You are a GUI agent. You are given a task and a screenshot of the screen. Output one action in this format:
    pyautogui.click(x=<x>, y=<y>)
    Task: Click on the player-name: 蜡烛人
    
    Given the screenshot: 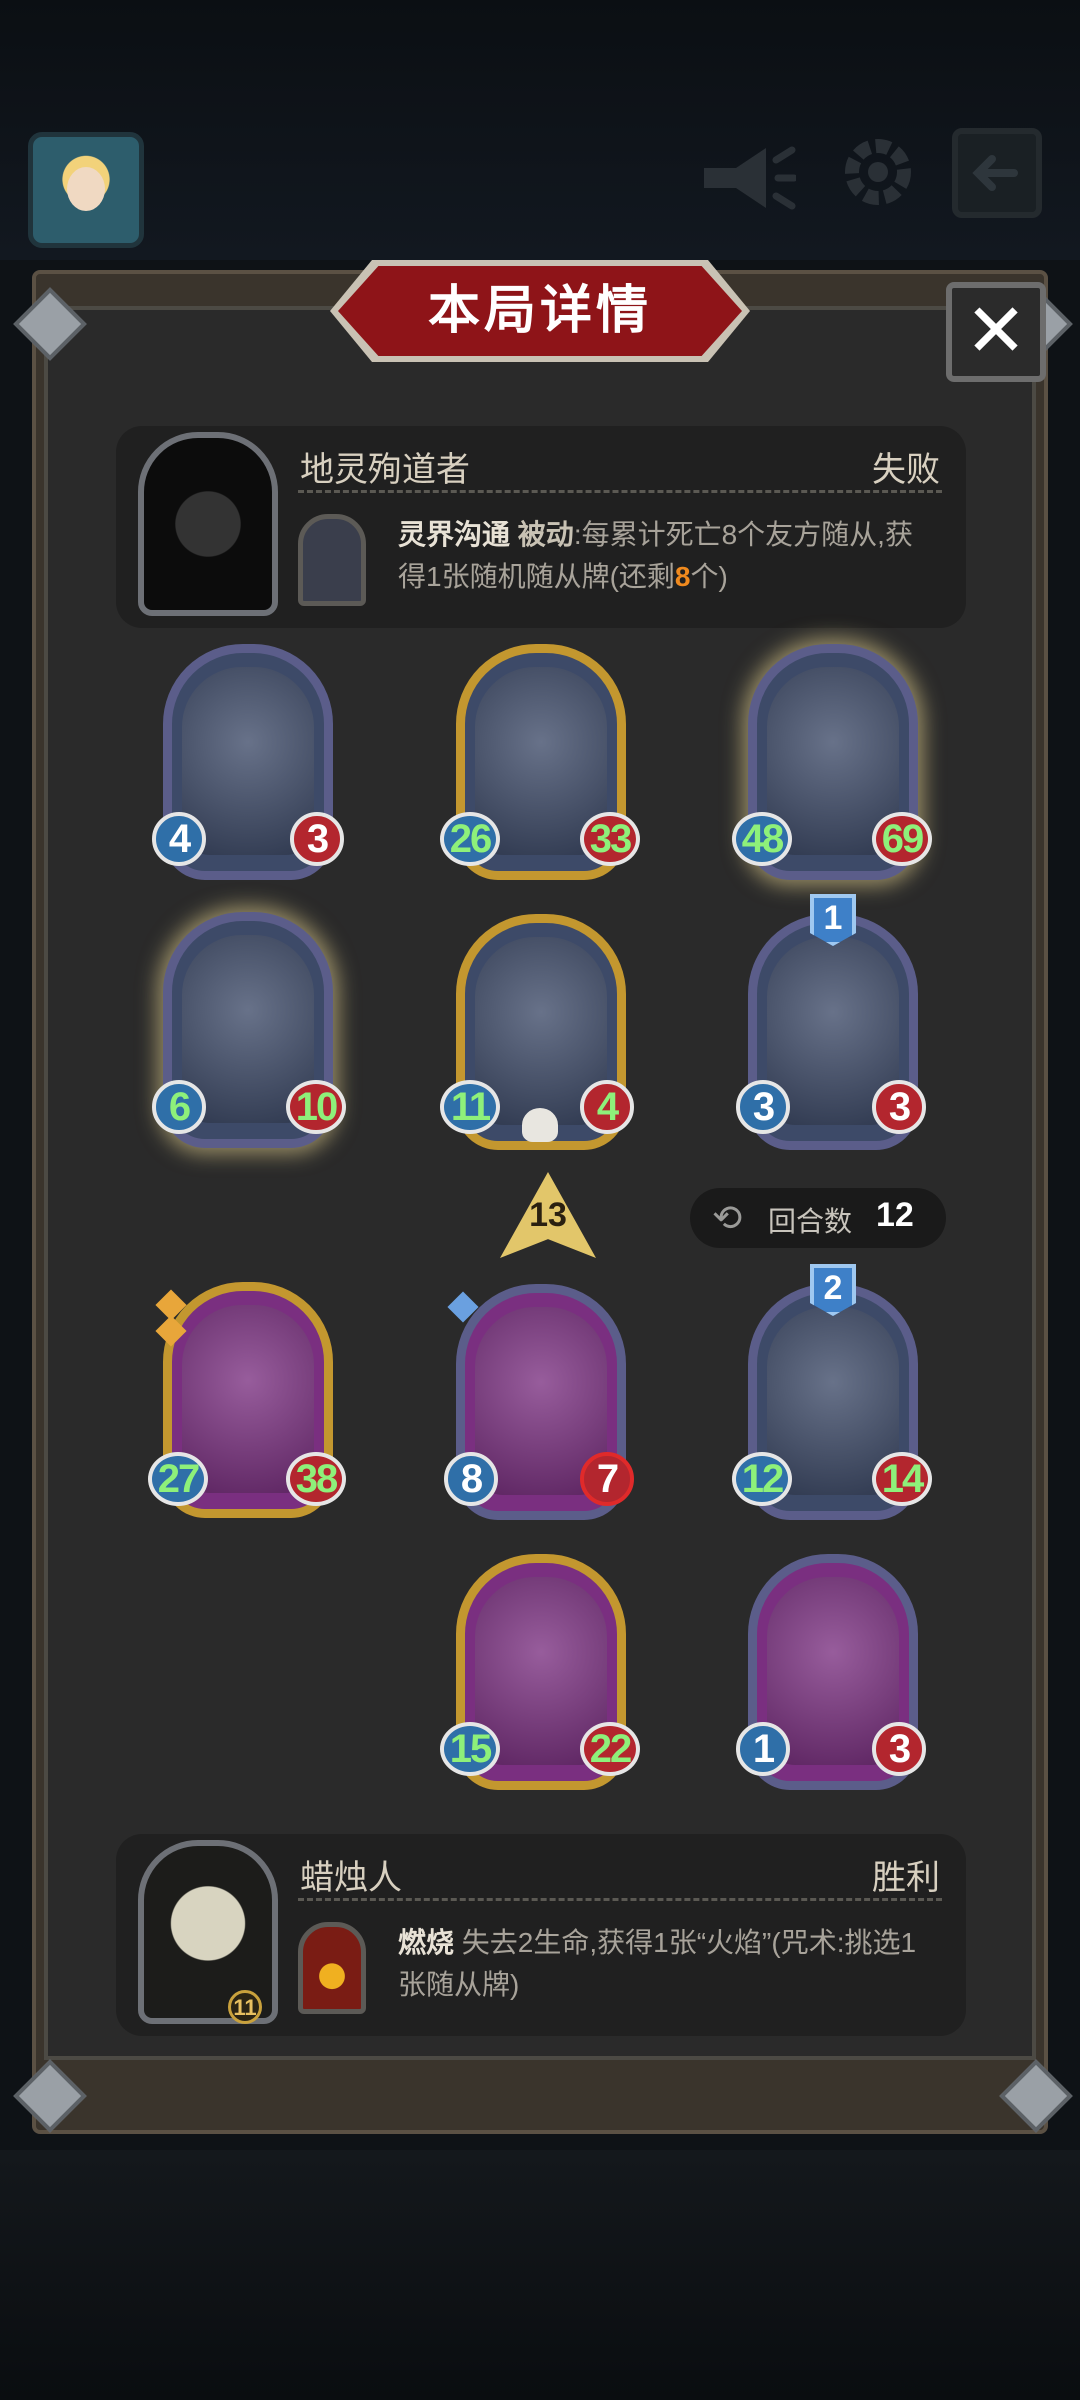 What is the action you would take?
    pyautogui.click(x=351, y=1878)
    